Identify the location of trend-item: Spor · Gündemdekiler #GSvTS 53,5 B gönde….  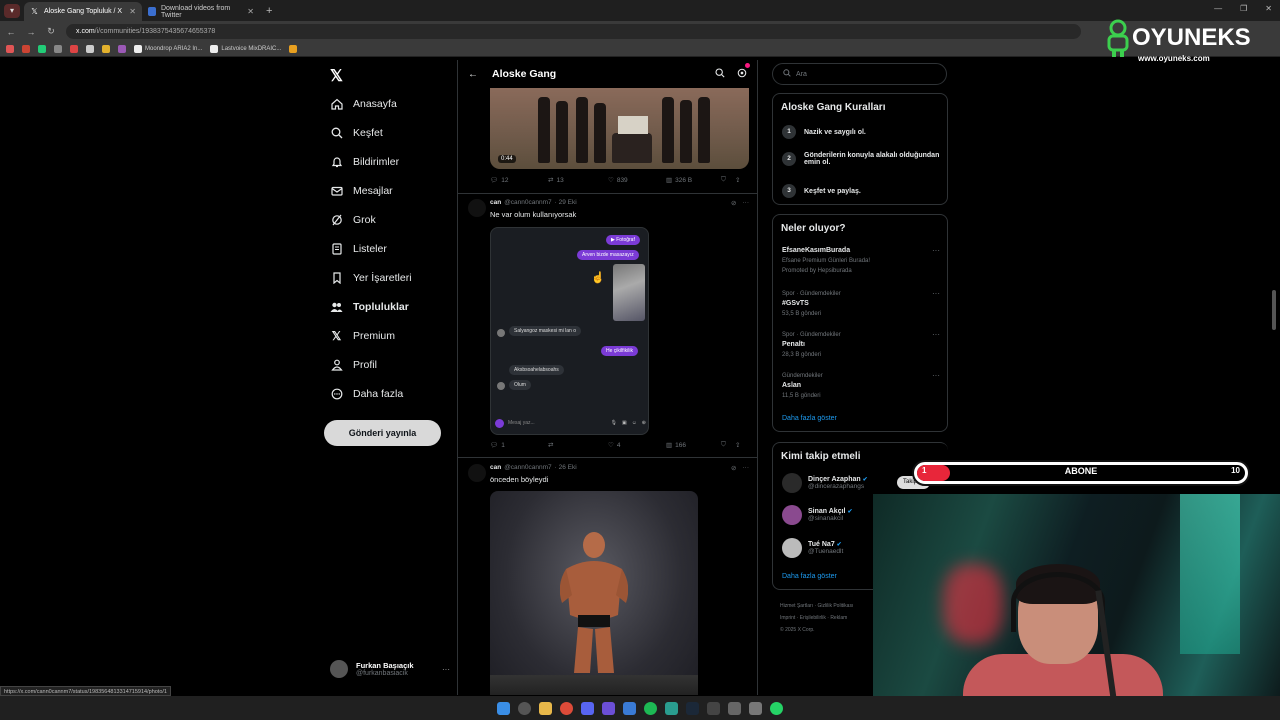
(861, 304).